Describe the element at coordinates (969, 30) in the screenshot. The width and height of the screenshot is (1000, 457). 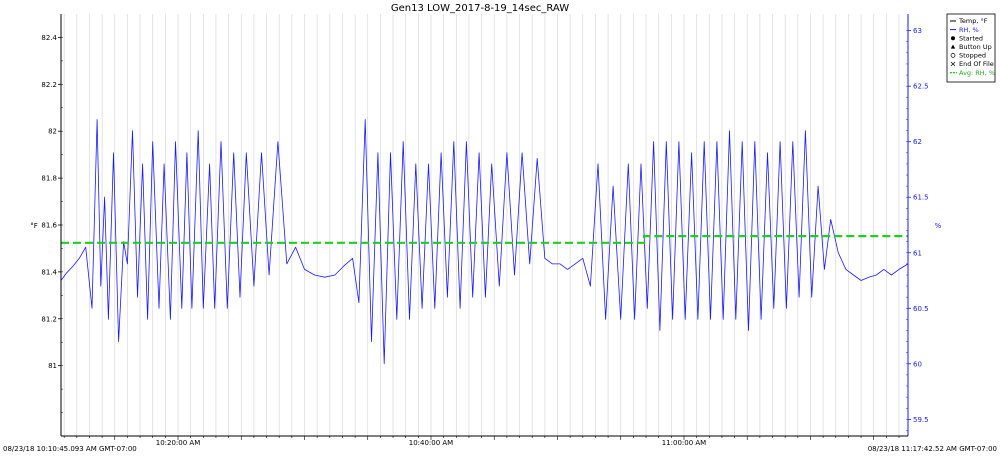
I see `legend-entry-label: RH, %` at that location.